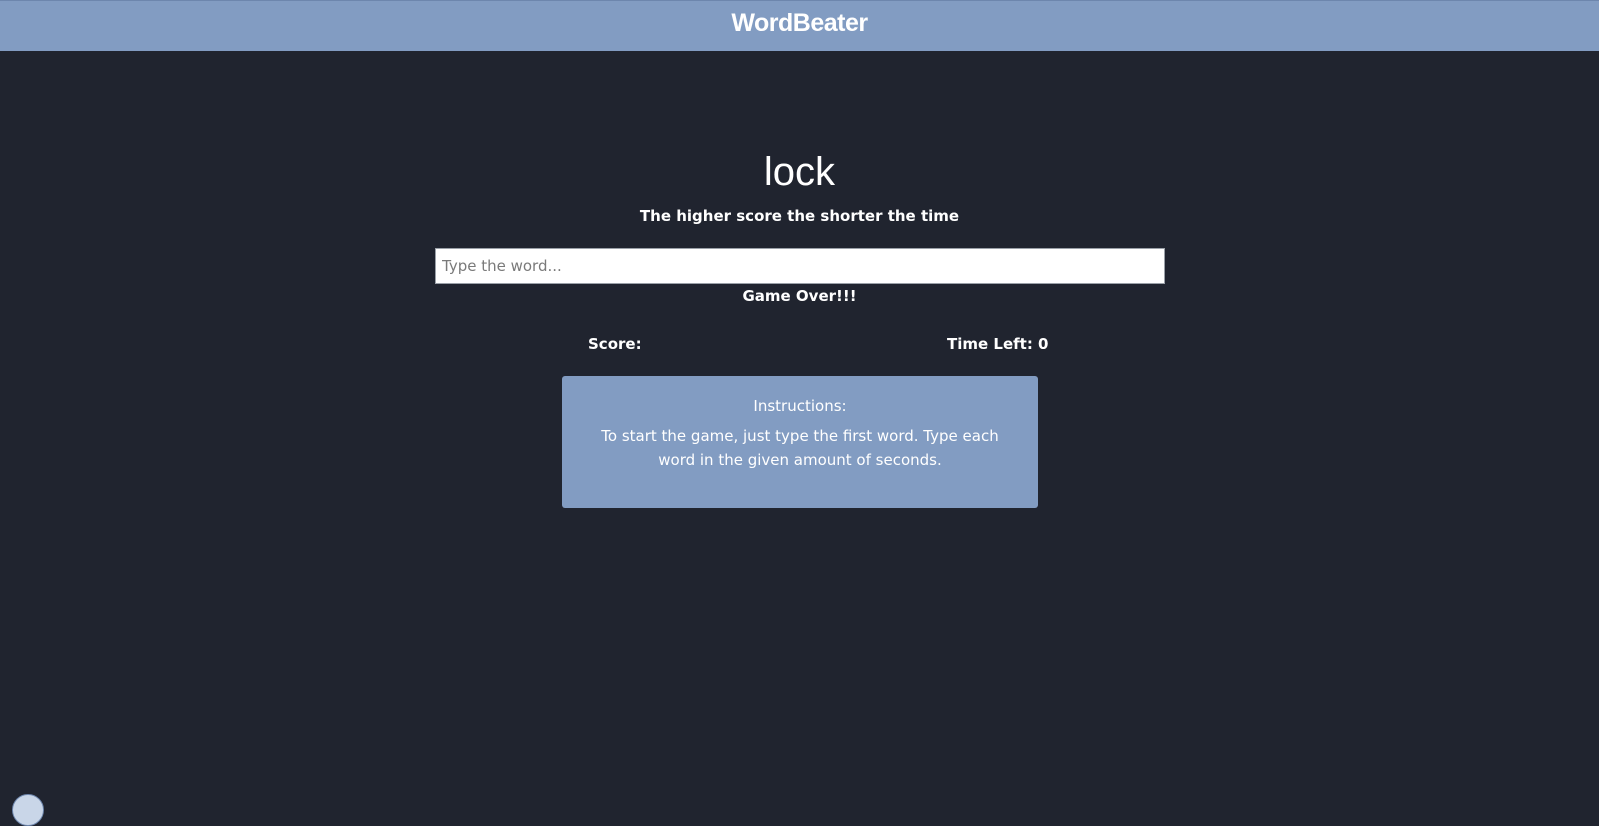 The image size is (1599, 826). Describe the element at coordinates (799, 216) in the screenshot. I see `tagline: The higher score the shorter the time` at that location.